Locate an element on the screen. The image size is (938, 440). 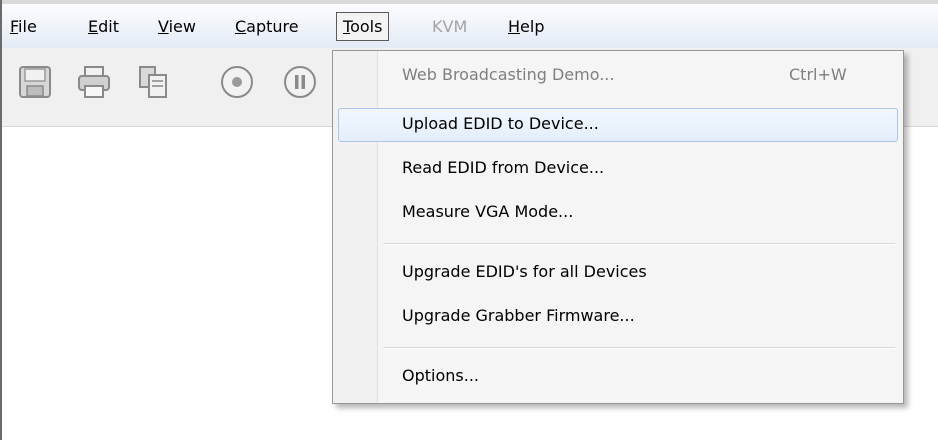
menu-view-label-rest: iew is located at coordinates (182, 26).